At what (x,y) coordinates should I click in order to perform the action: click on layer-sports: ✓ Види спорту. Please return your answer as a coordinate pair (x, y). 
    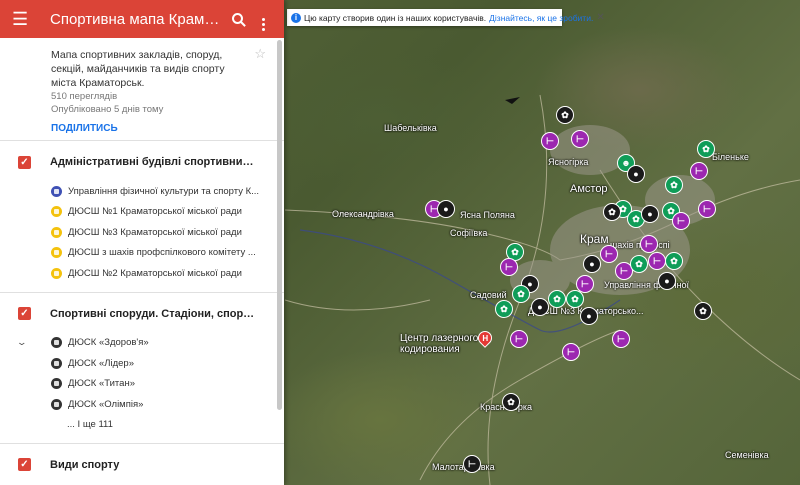
    Looking at the image, I should click on (142, 464).